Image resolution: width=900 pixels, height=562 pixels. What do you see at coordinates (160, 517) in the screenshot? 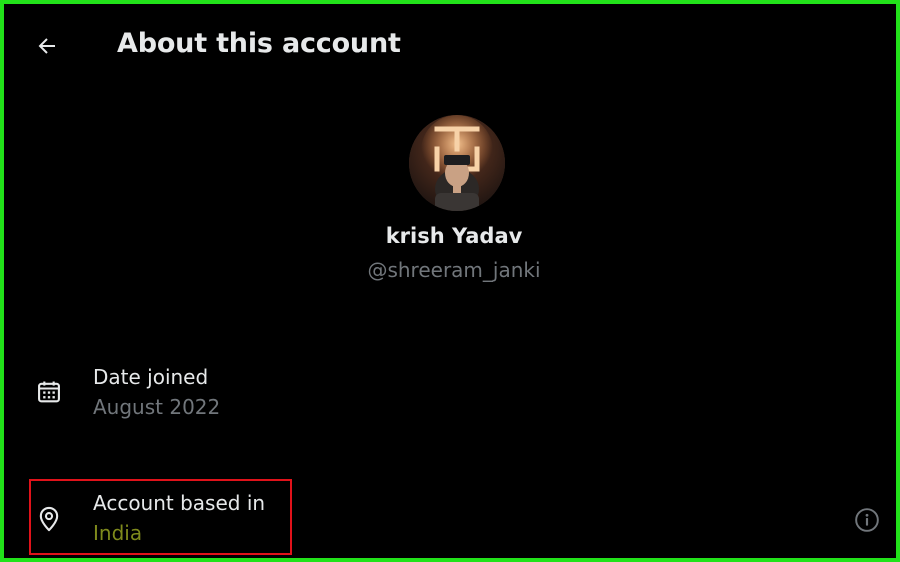
I see `annotation-highlight-box` at bounding box center [160, 517].